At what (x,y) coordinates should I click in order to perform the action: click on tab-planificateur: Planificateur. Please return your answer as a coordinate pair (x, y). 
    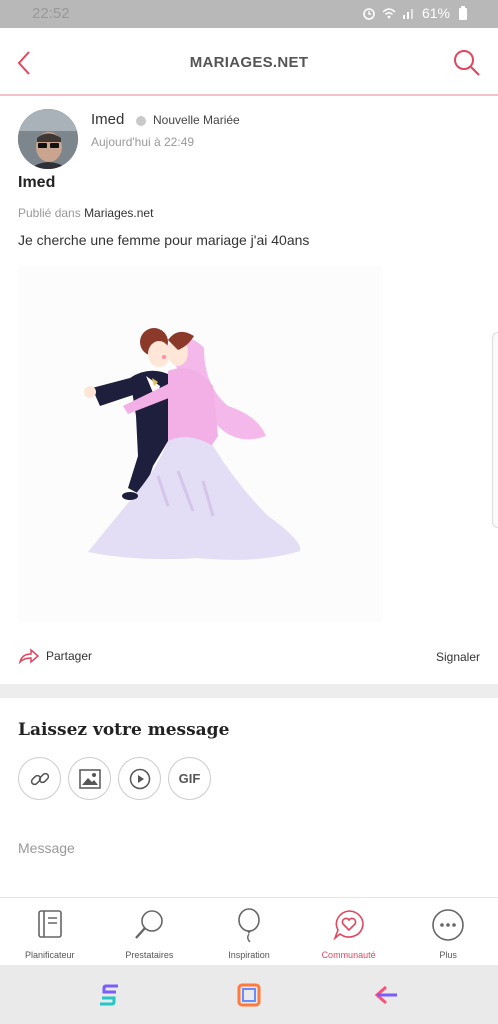
    Looking at the image, I should click on (50, 931).